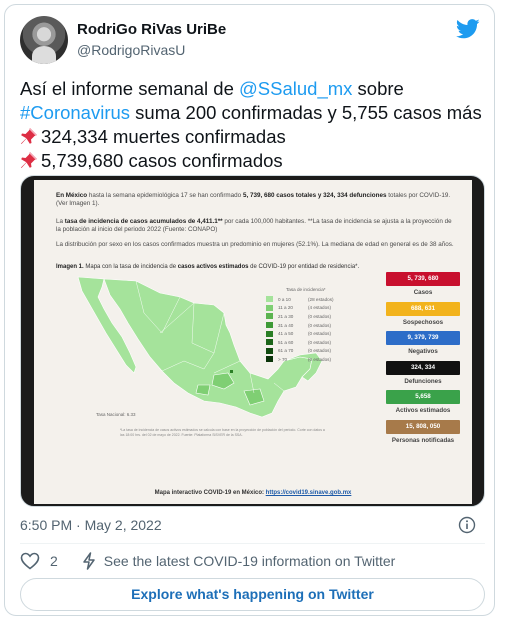  Describe the element at coordinates (309, 493) in the screenshot. I see `interactive-map-link: https://covid19.sinave.gob.mx` at that location.